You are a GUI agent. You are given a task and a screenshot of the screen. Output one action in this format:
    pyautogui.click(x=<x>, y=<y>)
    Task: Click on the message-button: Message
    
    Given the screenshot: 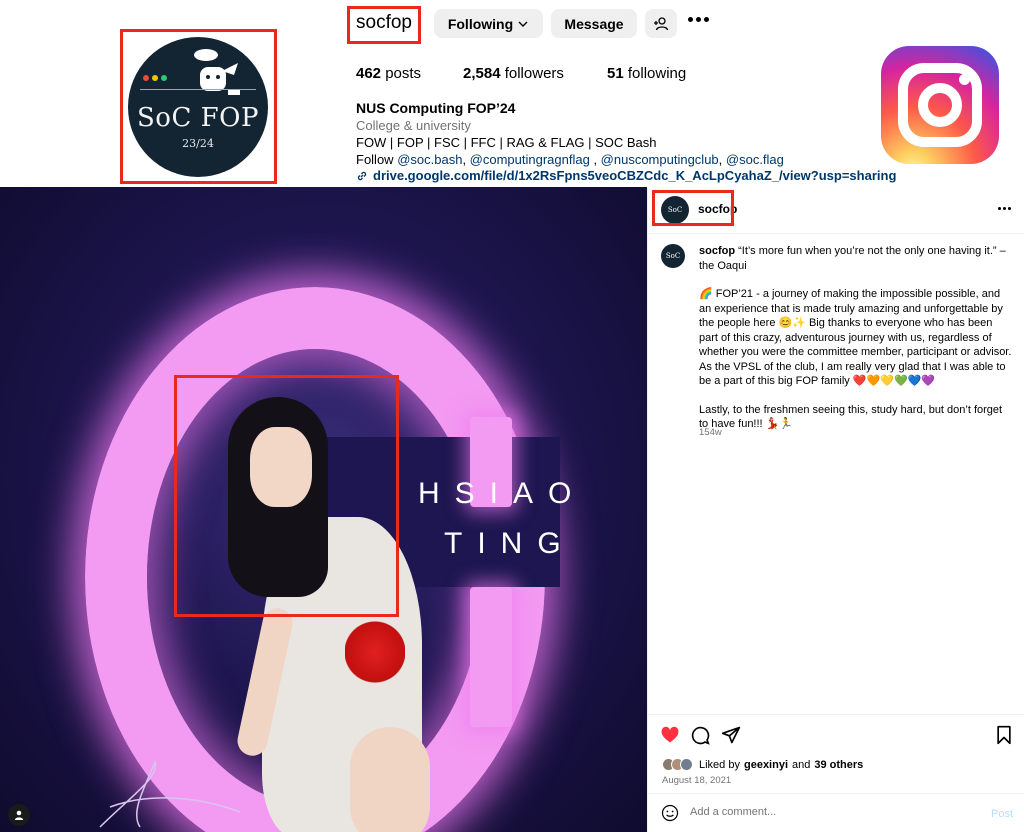 What is the action you would take?
    pyautogui.click(x=594, y=23)
    